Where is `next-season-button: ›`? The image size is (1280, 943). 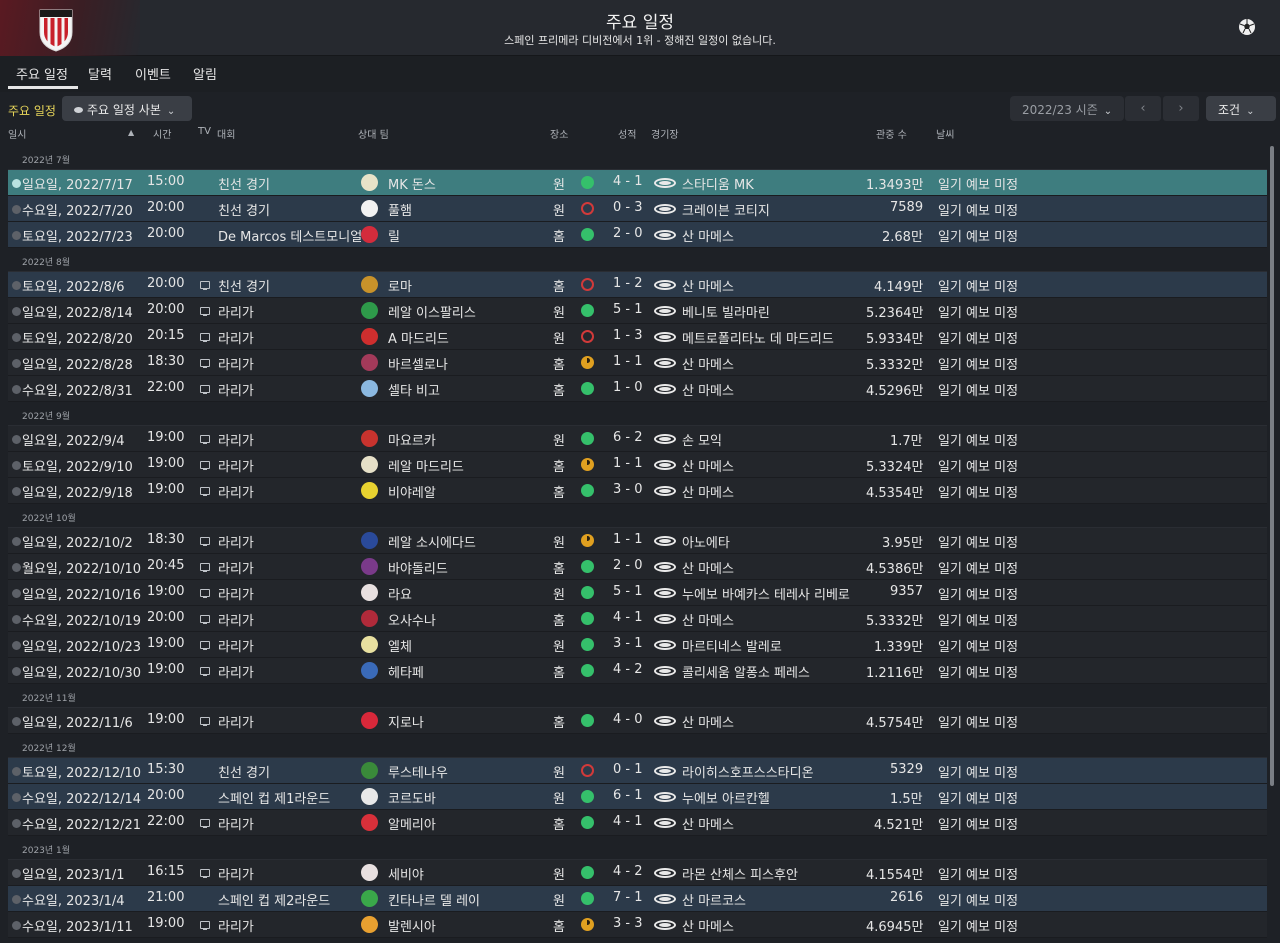 next-season-button: › is located at coordinates (1181, 108).